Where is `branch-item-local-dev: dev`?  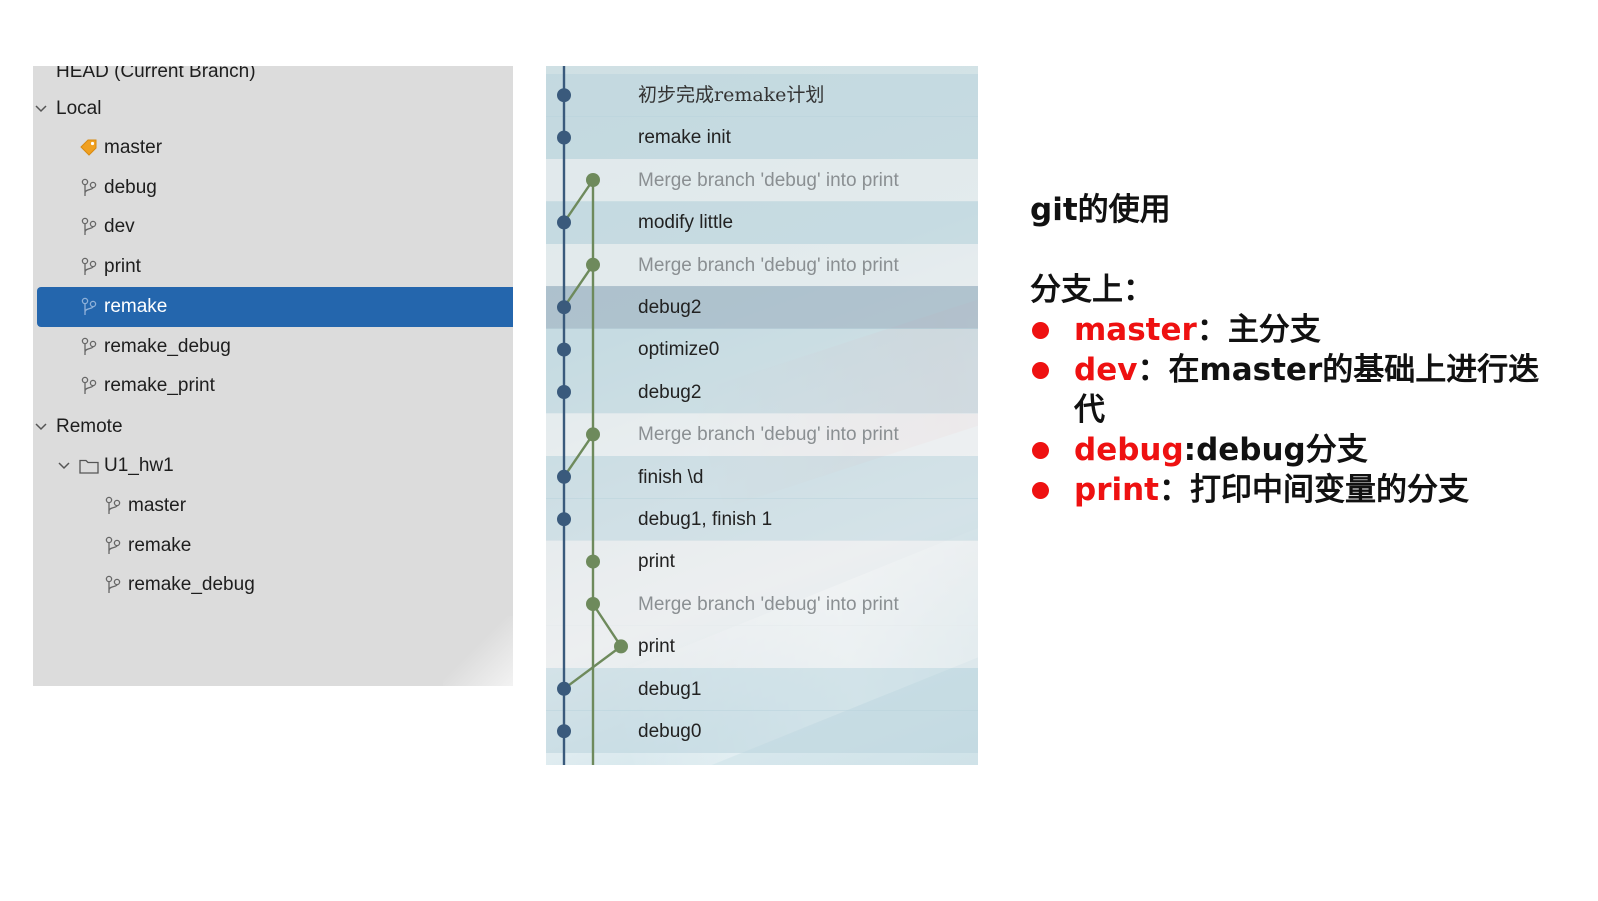 branch-item-local-dev: dev is located at coordinates (273, 227).